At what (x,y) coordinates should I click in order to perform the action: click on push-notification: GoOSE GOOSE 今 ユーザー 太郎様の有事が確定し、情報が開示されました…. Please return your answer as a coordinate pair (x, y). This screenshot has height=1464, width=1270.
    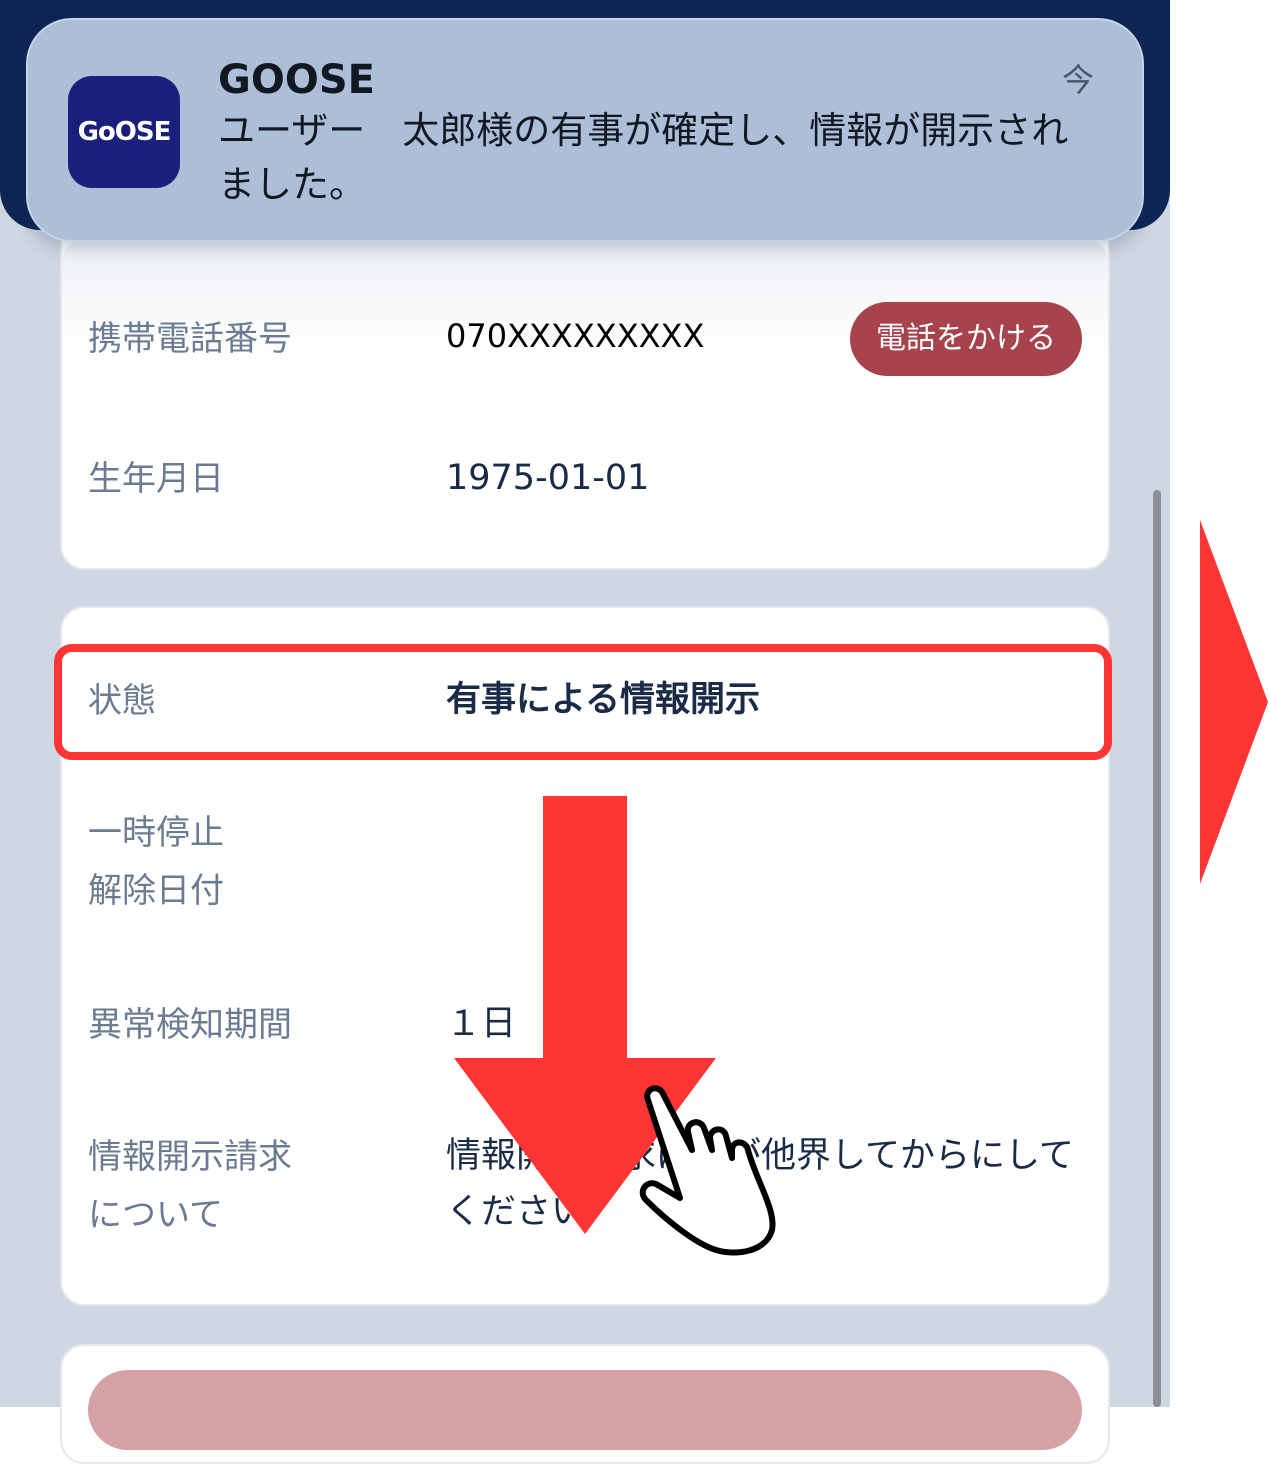
    Looking at the image, I should click on (585, 130).